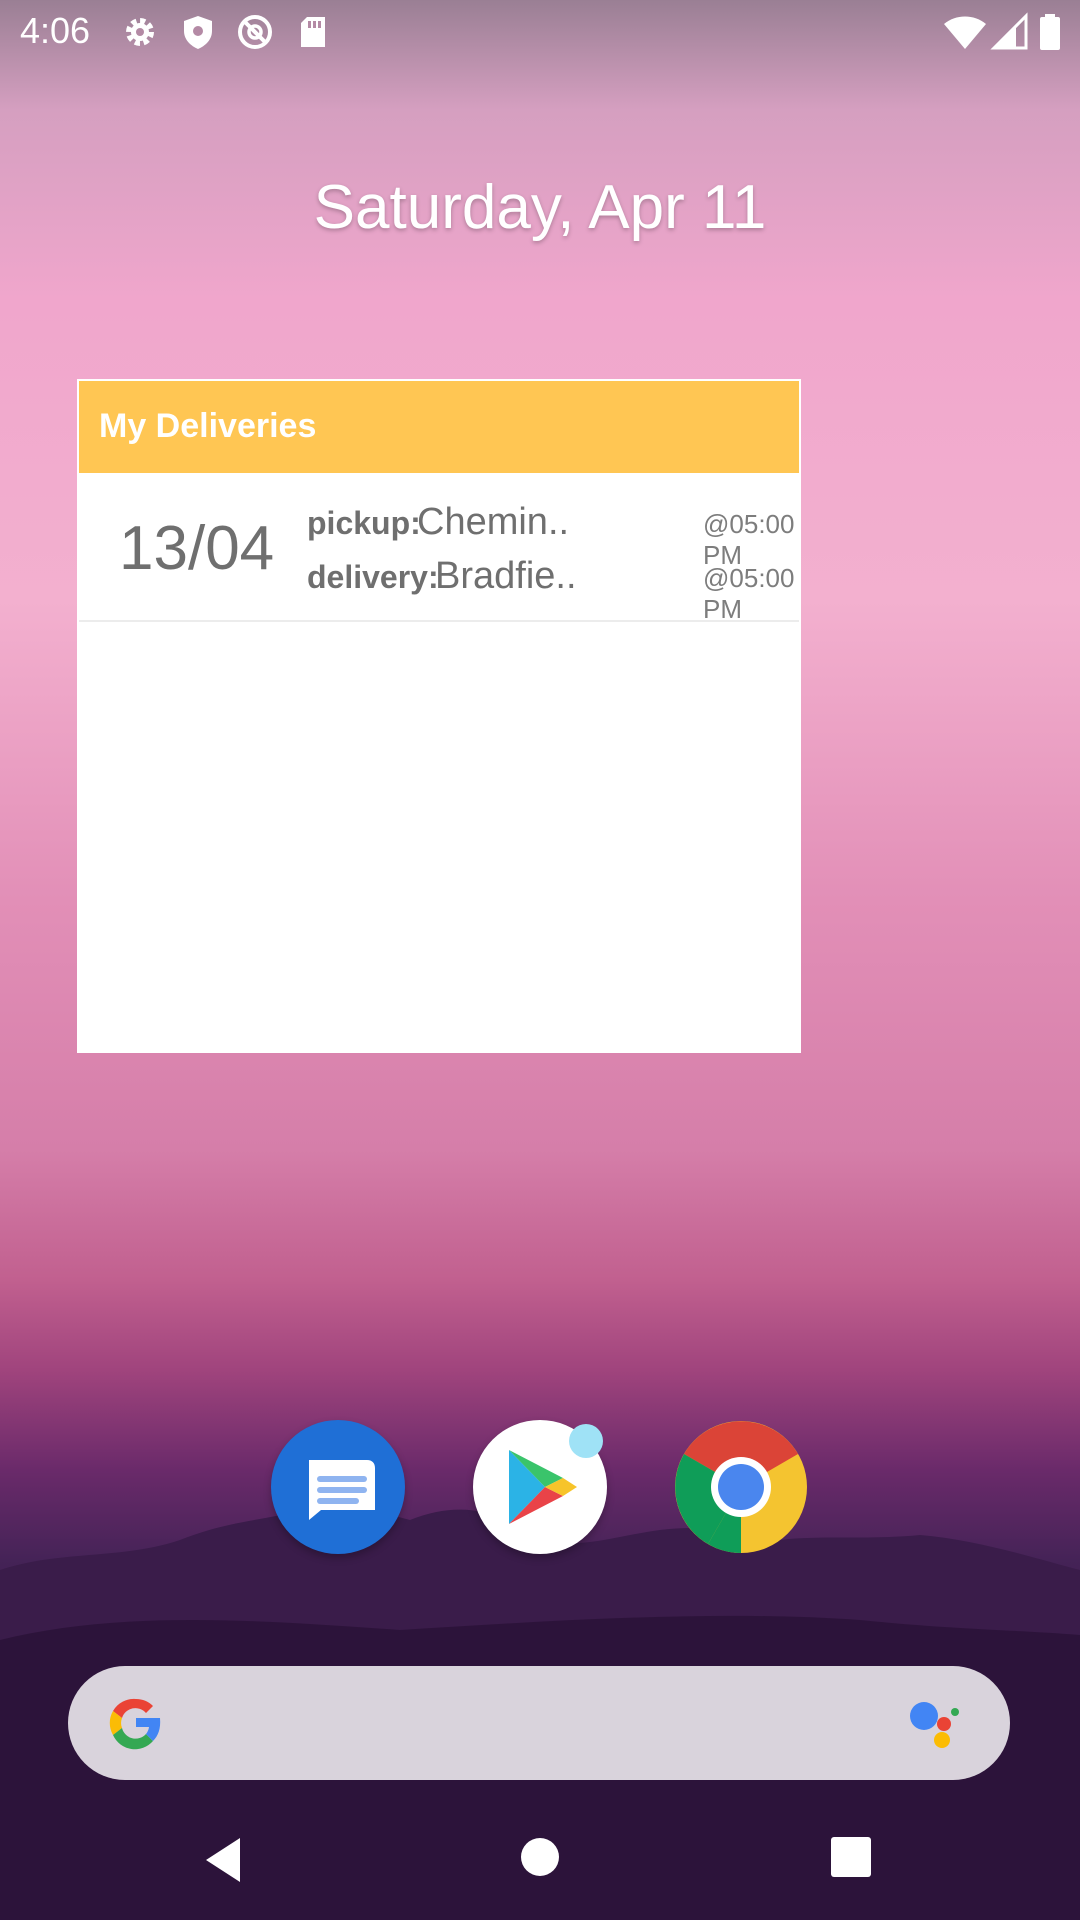 The image size is (1080, 1920). I want to click on chrome-app-icon, so click(741, 1487).